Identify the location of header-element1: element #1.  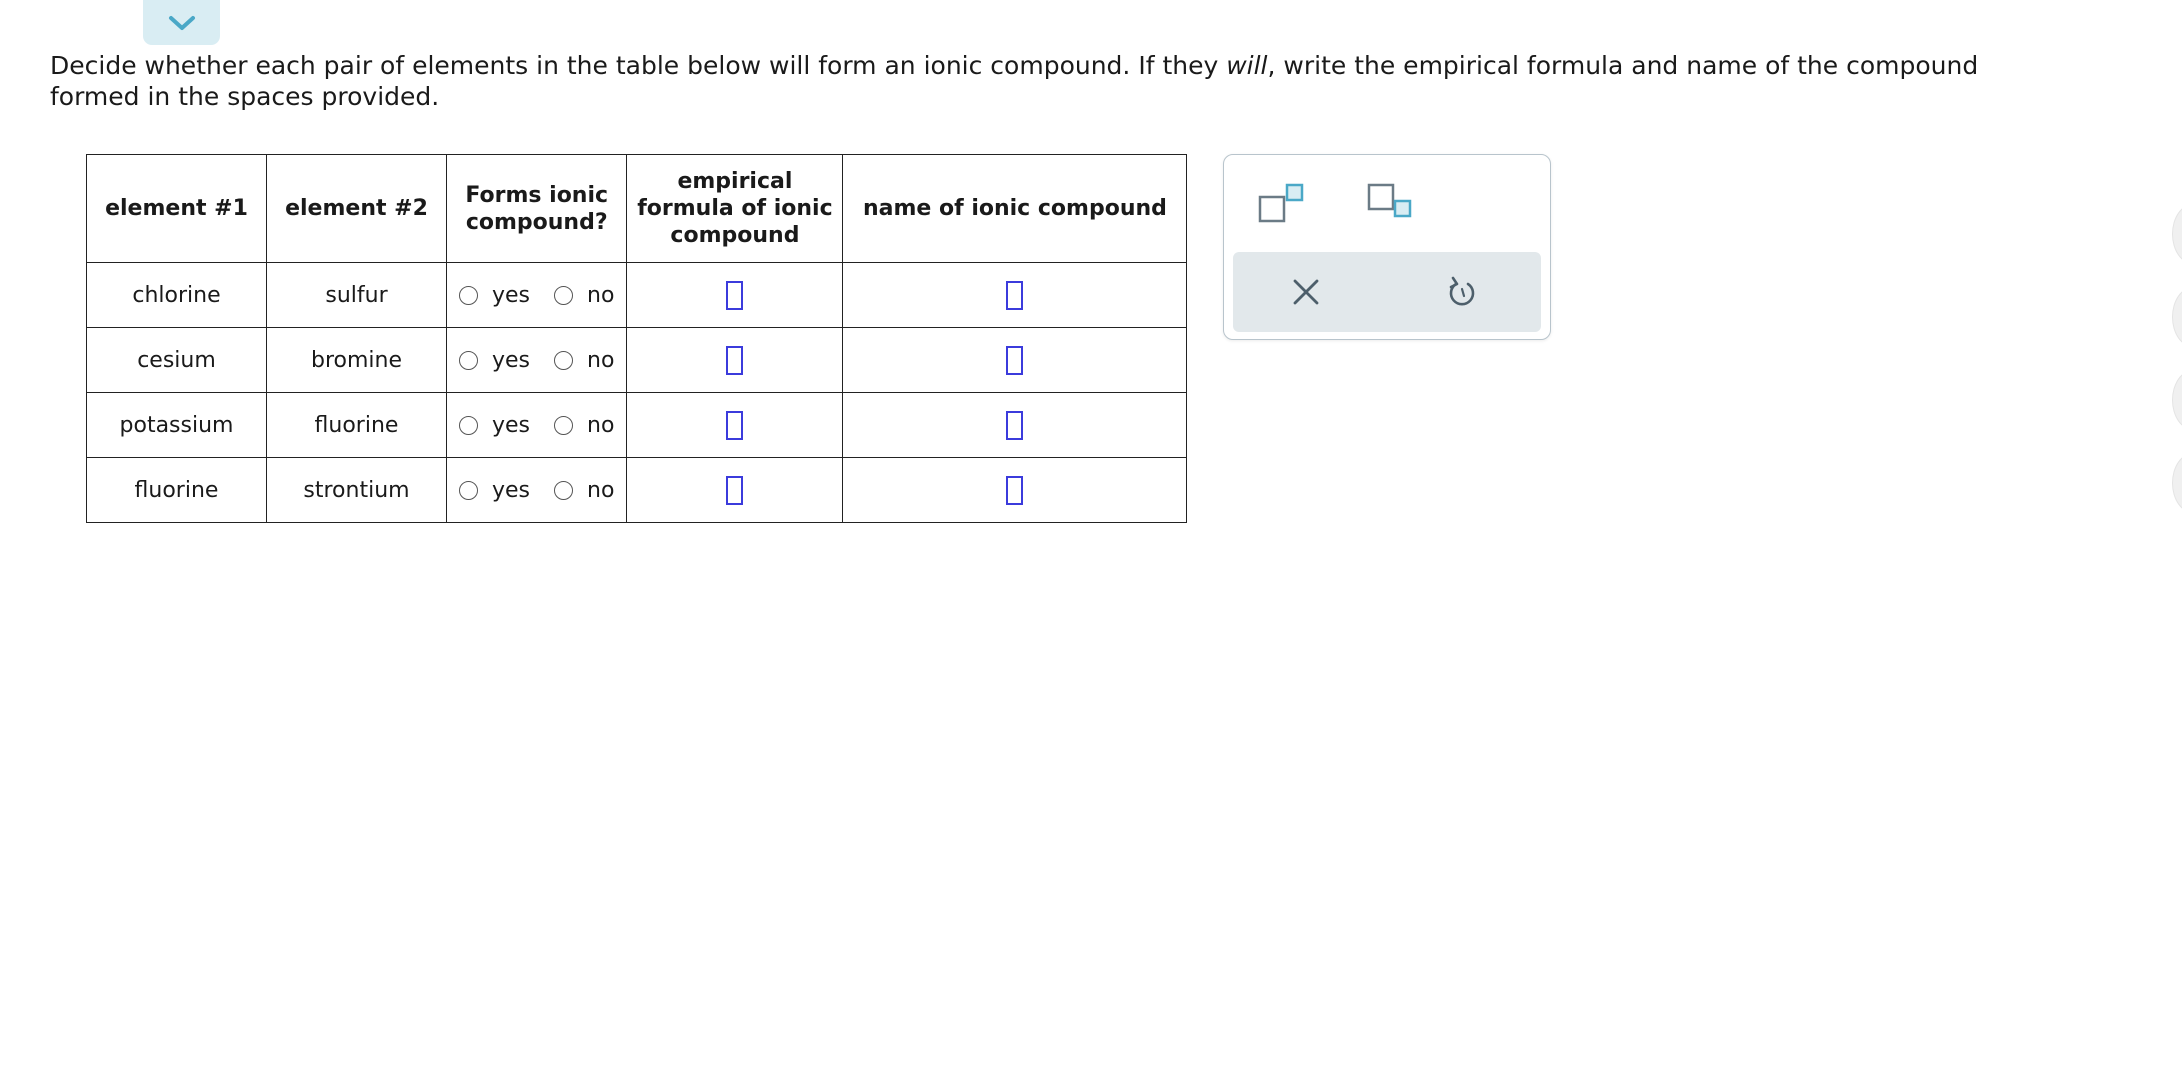
(176, 208).